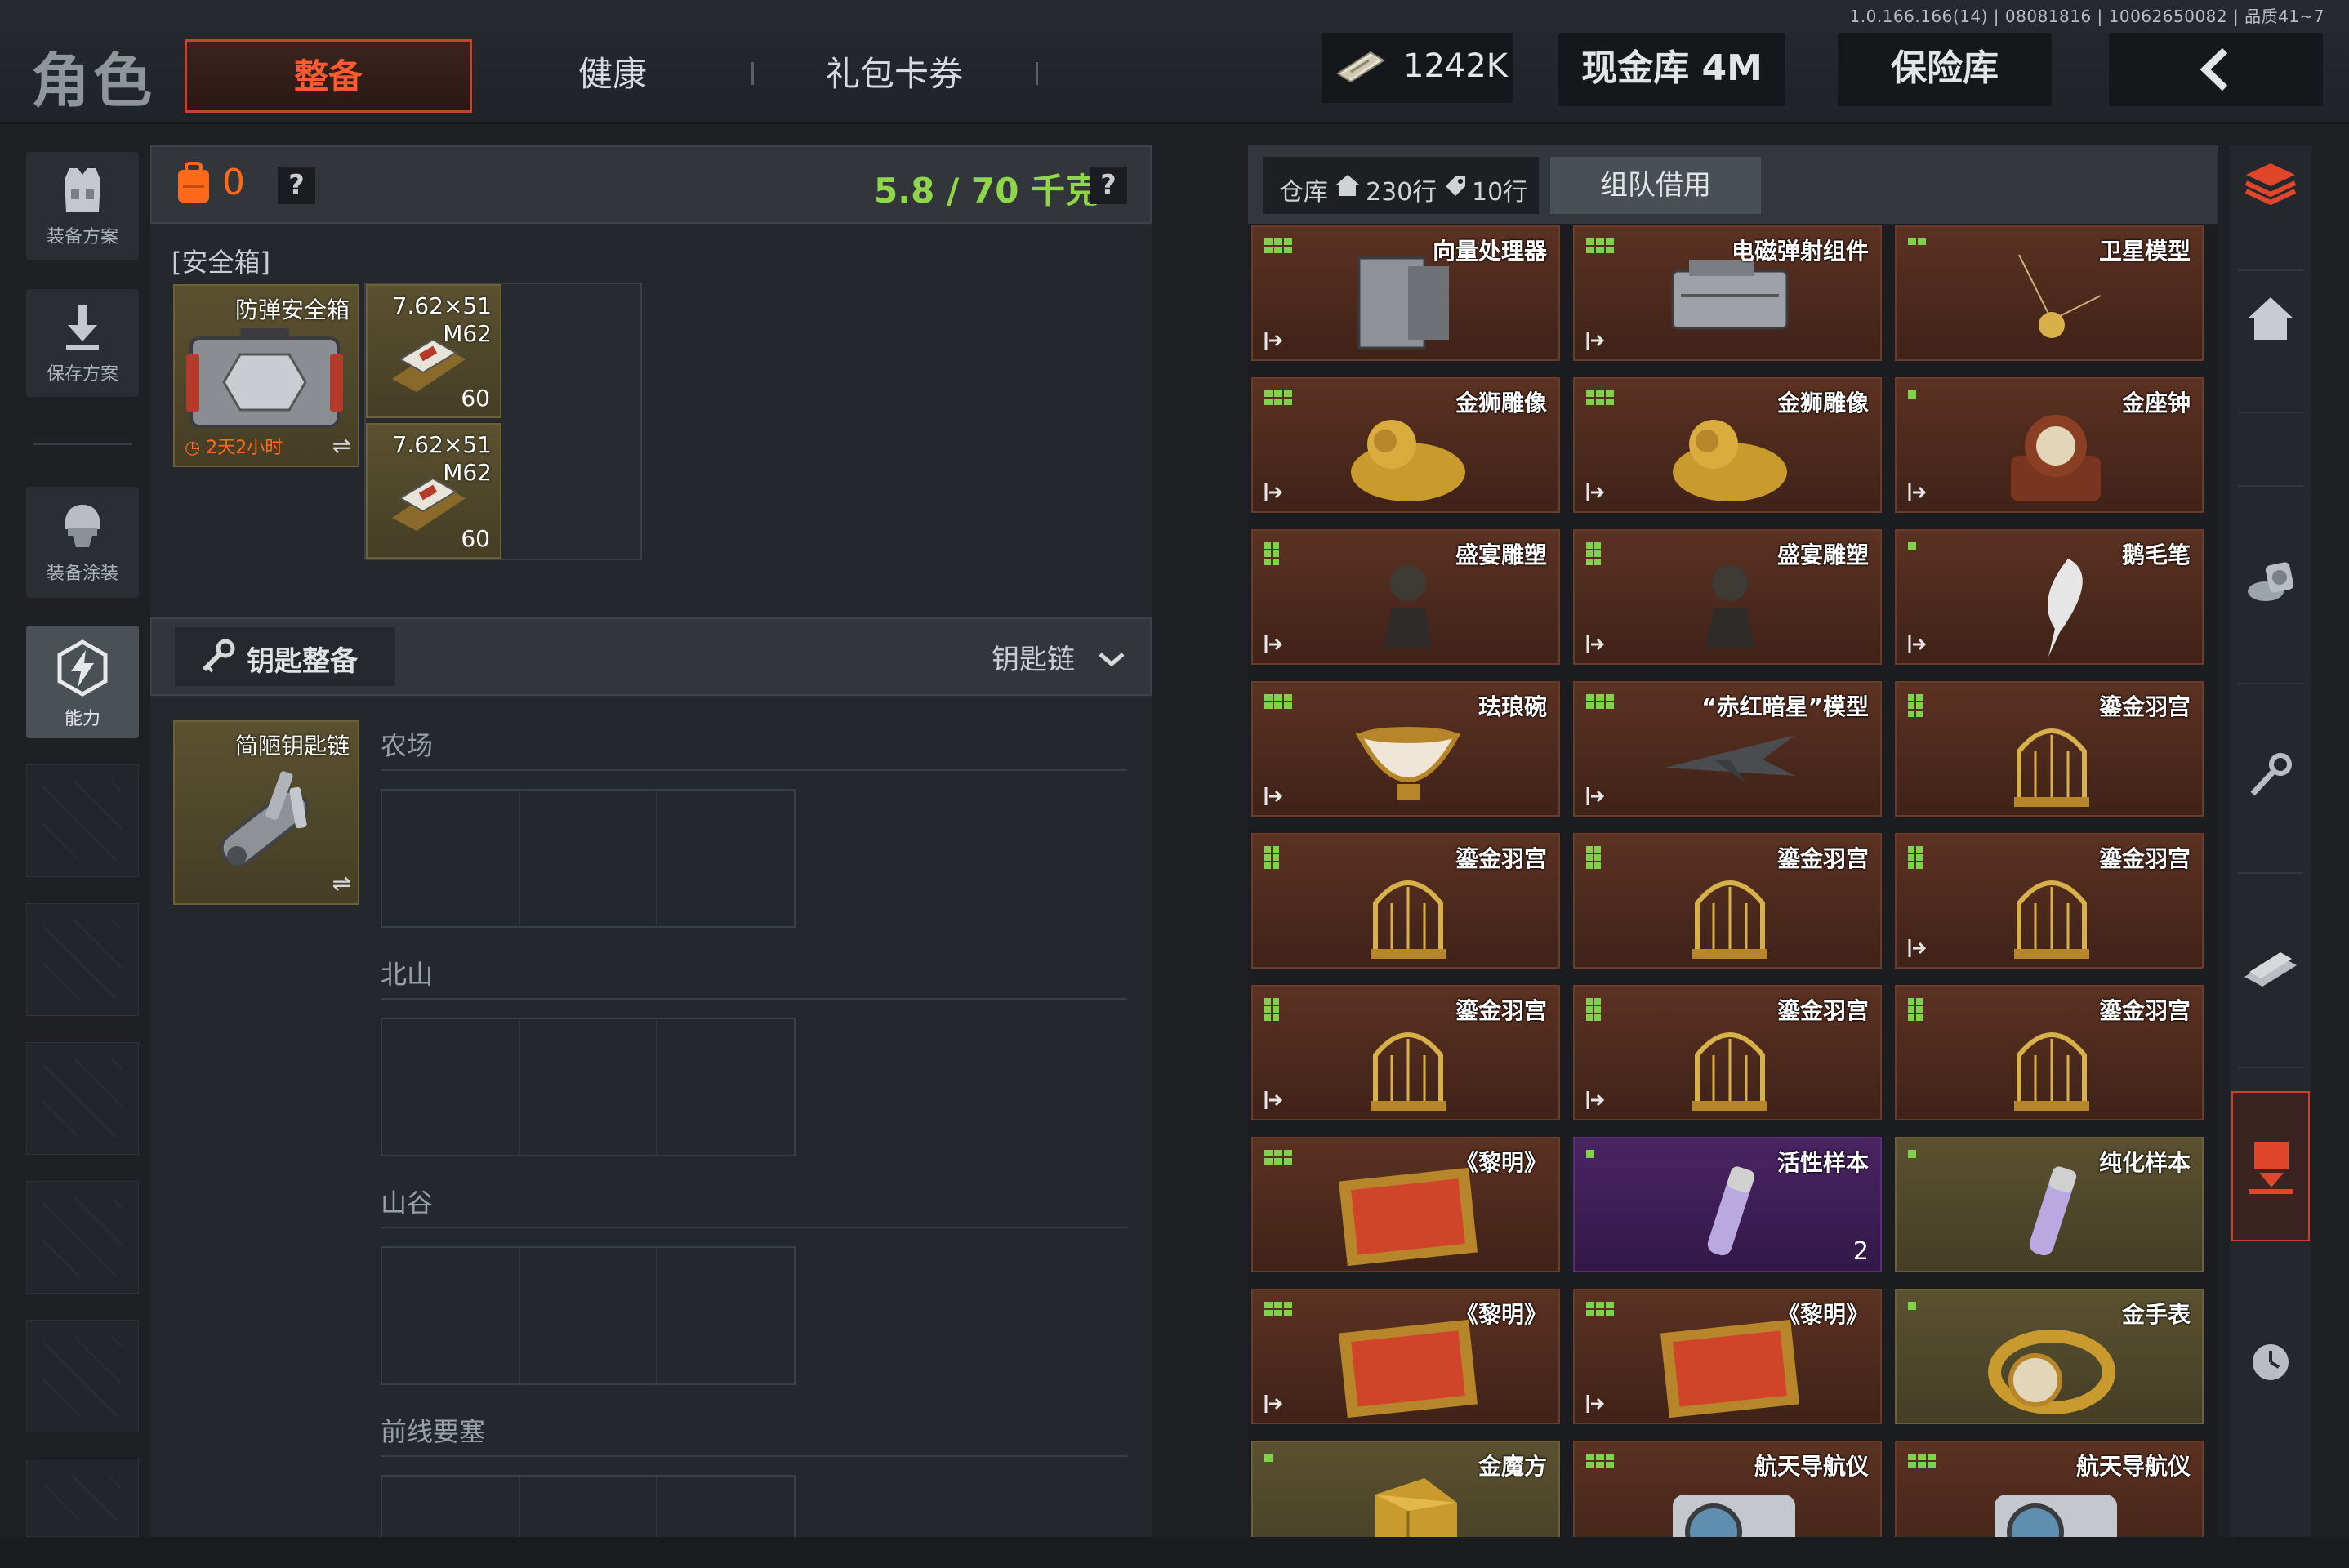 This screenshot has width=2349, height=1568. I want to click on item-name: 活性样本, so click(1822, 1162).